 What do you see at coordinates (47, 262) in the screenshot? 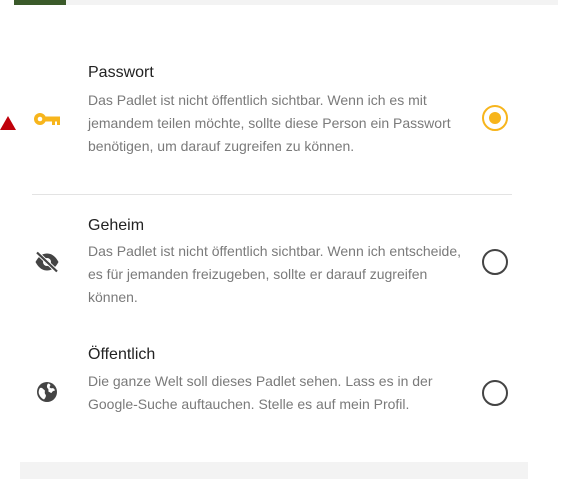
I see `eye-off-icon` at bounding box center [47, 262].